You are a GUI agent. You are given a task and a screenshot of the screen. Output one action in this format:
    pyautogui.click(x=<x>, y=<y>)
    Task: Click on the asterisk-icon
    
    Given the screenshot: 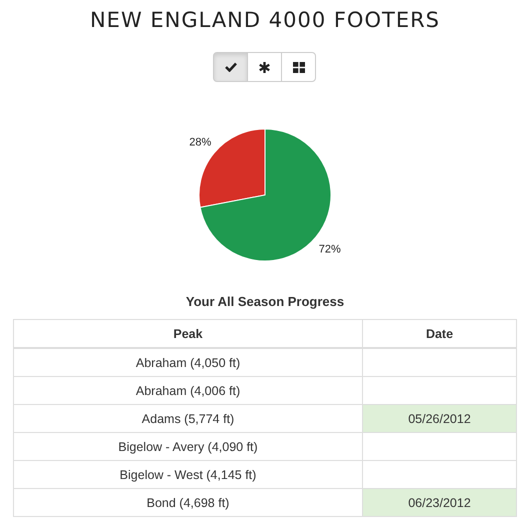 What is the action you would take?
    pyautogui.click(x=264, y=67)
    